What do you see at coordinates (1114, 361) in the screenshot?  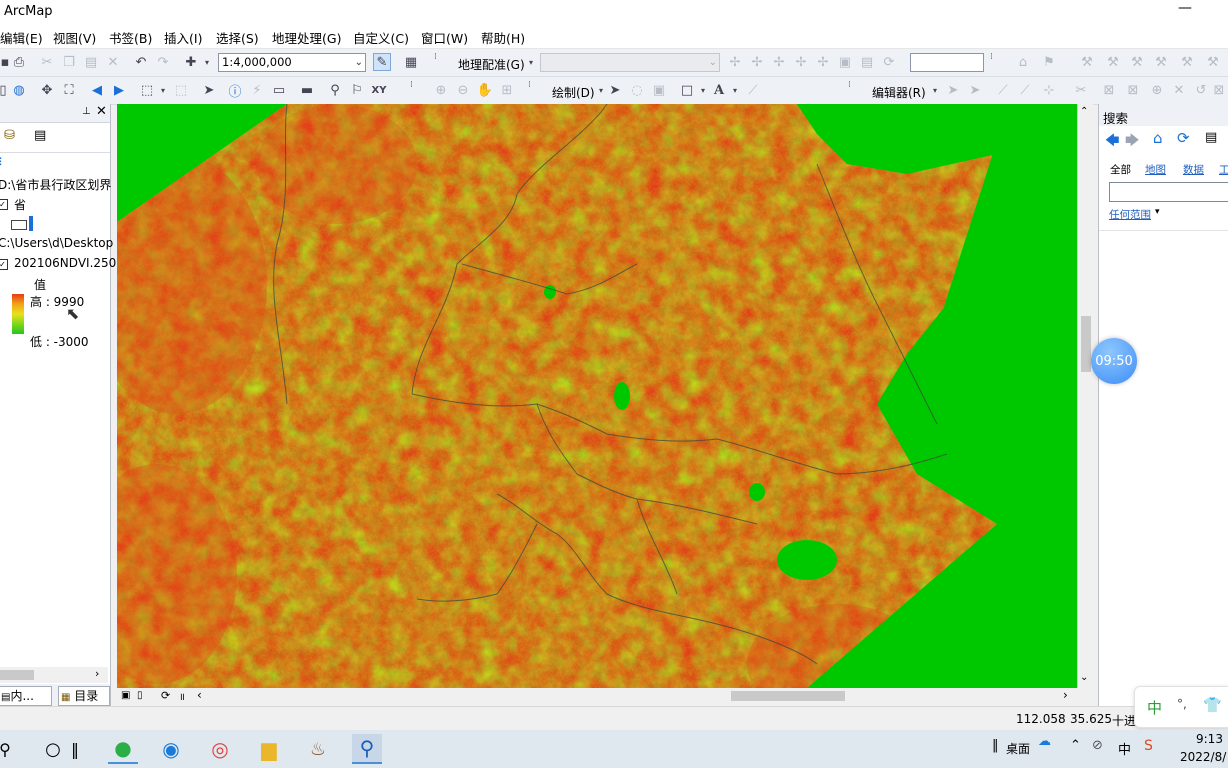 I see `floating-clock-widget: 09:50` at bounding box center [1114, 361].